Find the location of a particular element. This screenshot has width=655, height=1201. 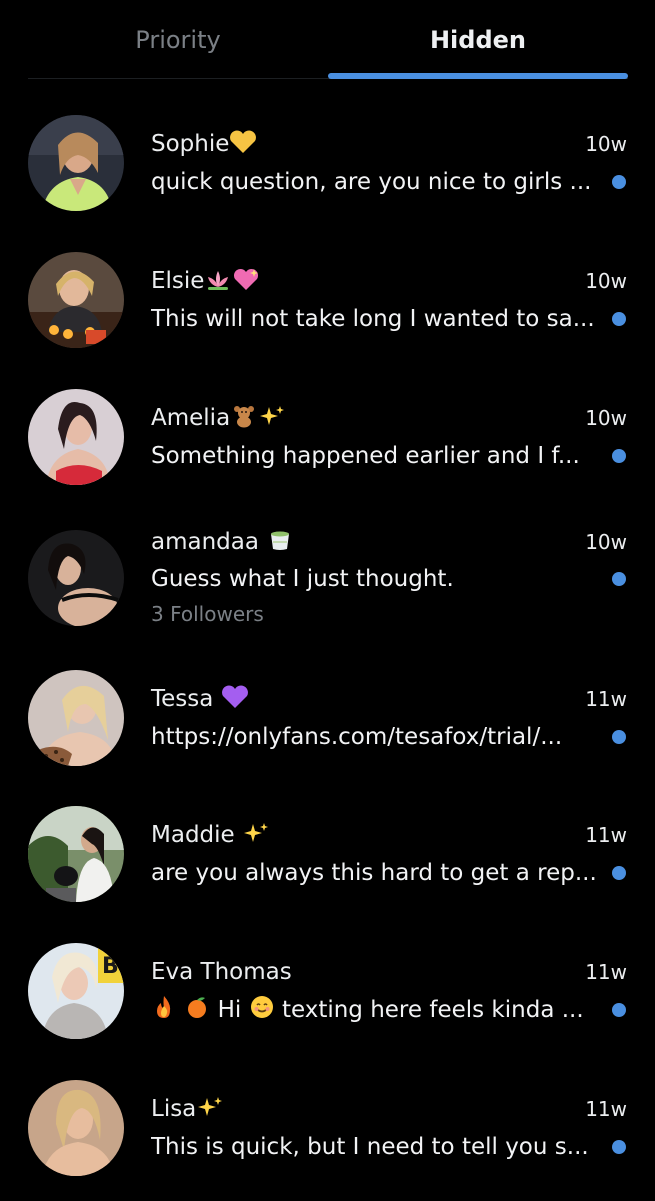

fire-icon is located at coordinates (164, 1011).